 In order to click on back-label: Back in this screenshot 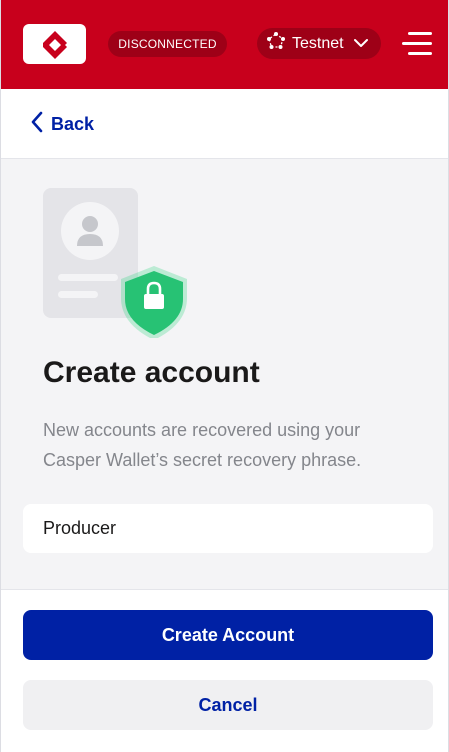, I will do `click(73, 124)`.